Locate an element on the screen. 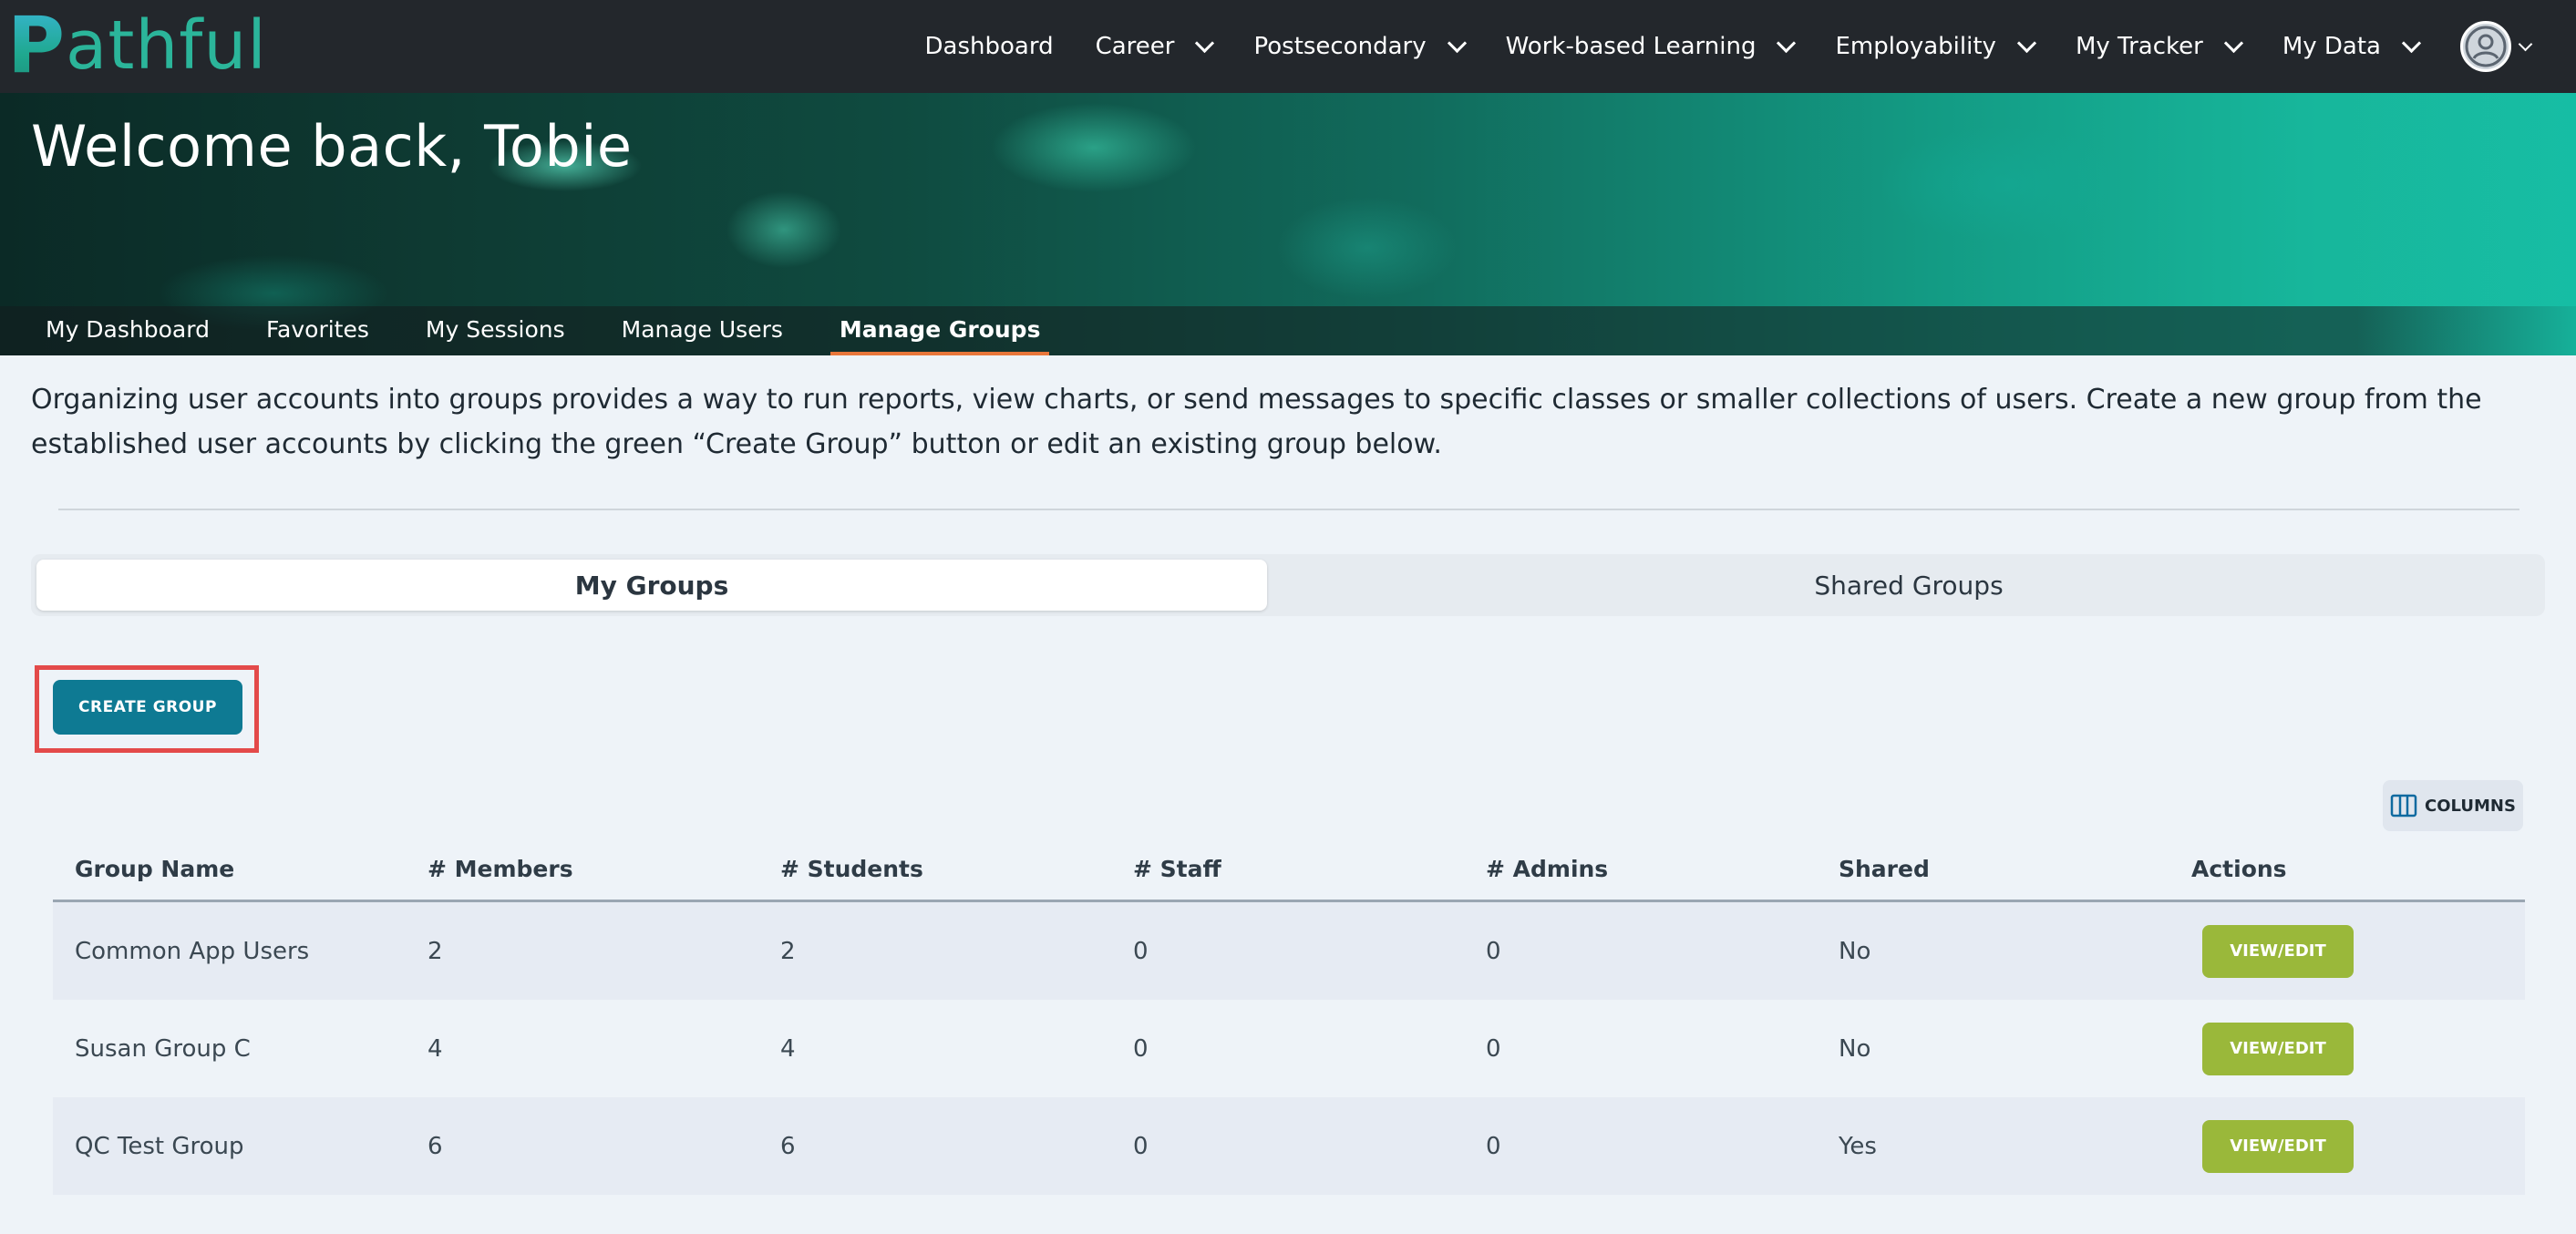 The height and width of the screenshot is (1234, 2576). nav-employability-label: Employability is located at coordinates (1915, 46).